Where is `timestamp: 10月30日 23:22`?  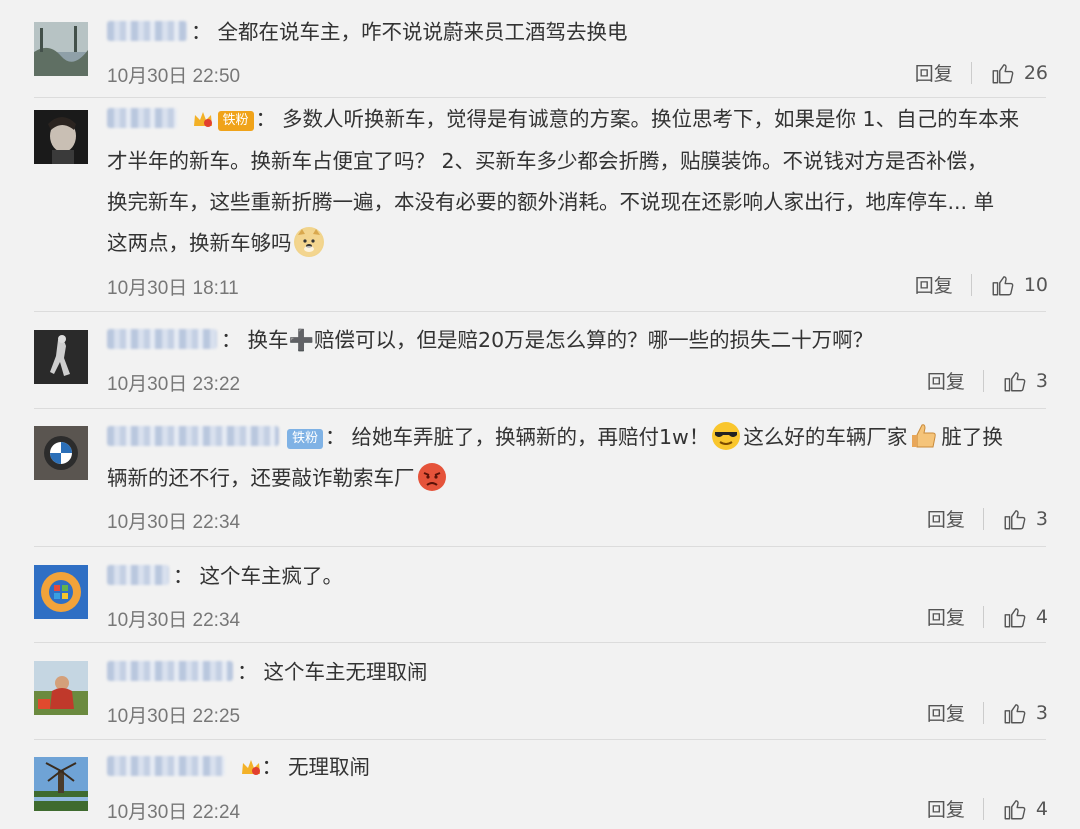
timestamp: 10月30日 23:22 is located at coordinates (174, 384).